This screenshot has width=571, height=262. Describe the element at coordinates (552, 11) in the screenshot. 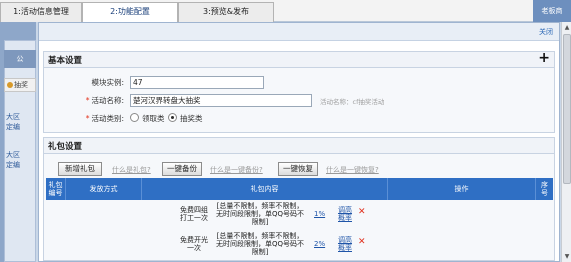

I see `top-right-button: 老板商` at that location.